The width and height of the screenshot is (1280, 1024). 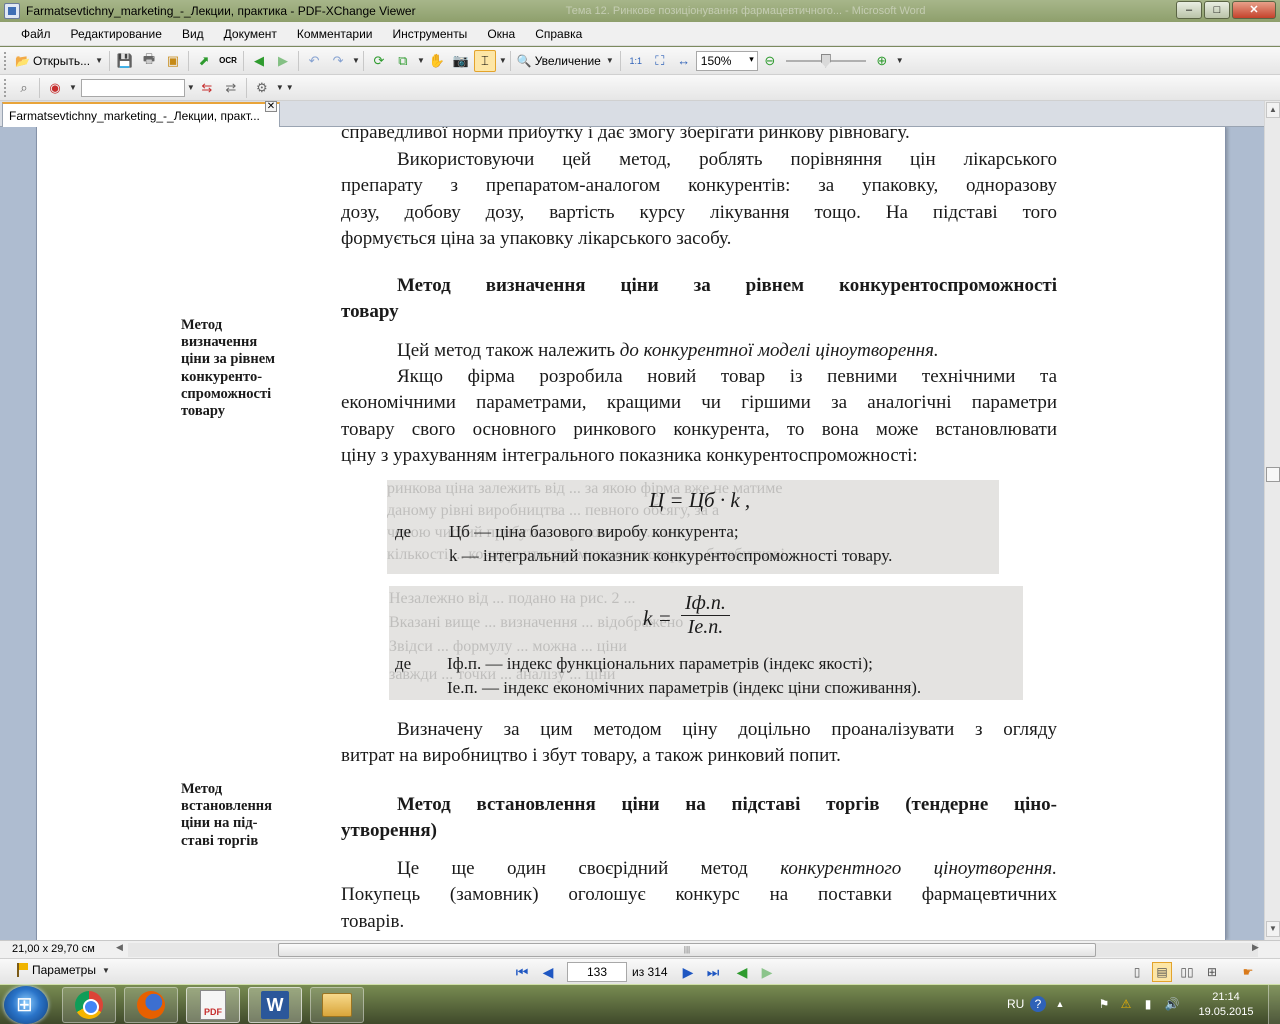 What do you see at coordinates (684, 61) in the screenshot?
I see `fit-width-button: ↔` at bounding box center [684, 61].